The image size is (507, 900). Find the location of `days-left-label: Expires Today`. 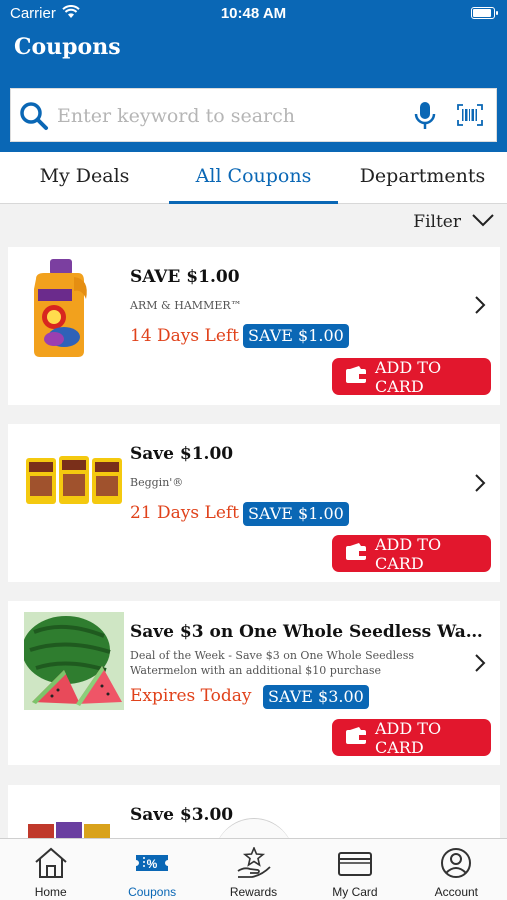

days-left-label: Expires Today is located at coordinates (191, 696).